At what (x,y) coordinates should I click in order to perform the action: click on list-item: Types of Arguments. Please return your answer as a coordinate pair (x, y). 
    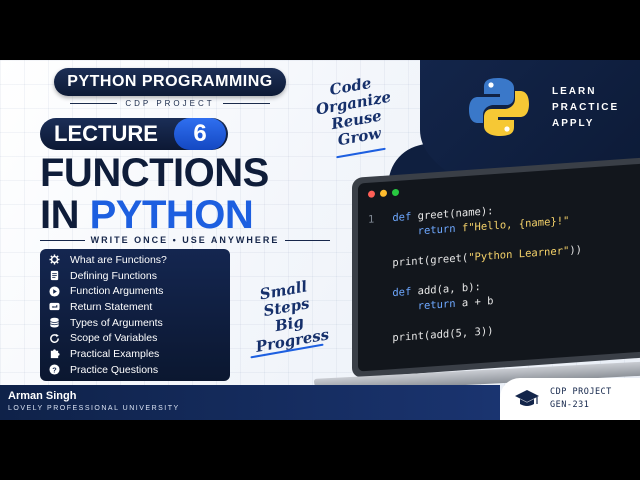
    Looking at the image, I should click on (135, 323).